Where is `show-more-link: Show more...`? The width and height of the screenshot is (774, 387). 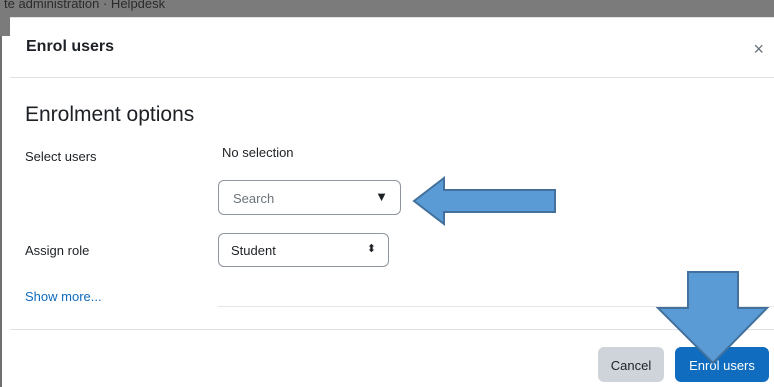 show-more-link: Show more... is located at coordinates (63, 296).